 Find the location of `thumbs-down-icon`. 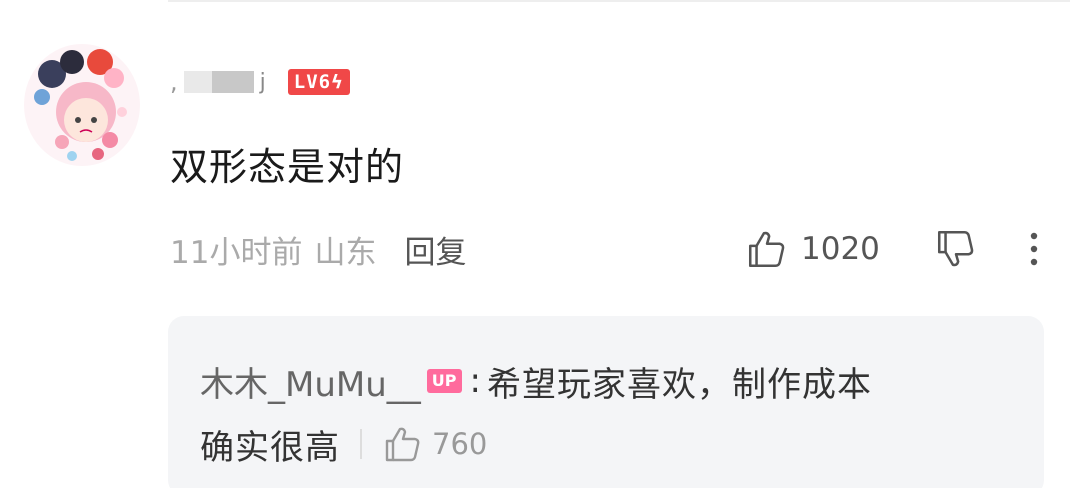

thumbs-down-icon is located at coordinates (955, 248).